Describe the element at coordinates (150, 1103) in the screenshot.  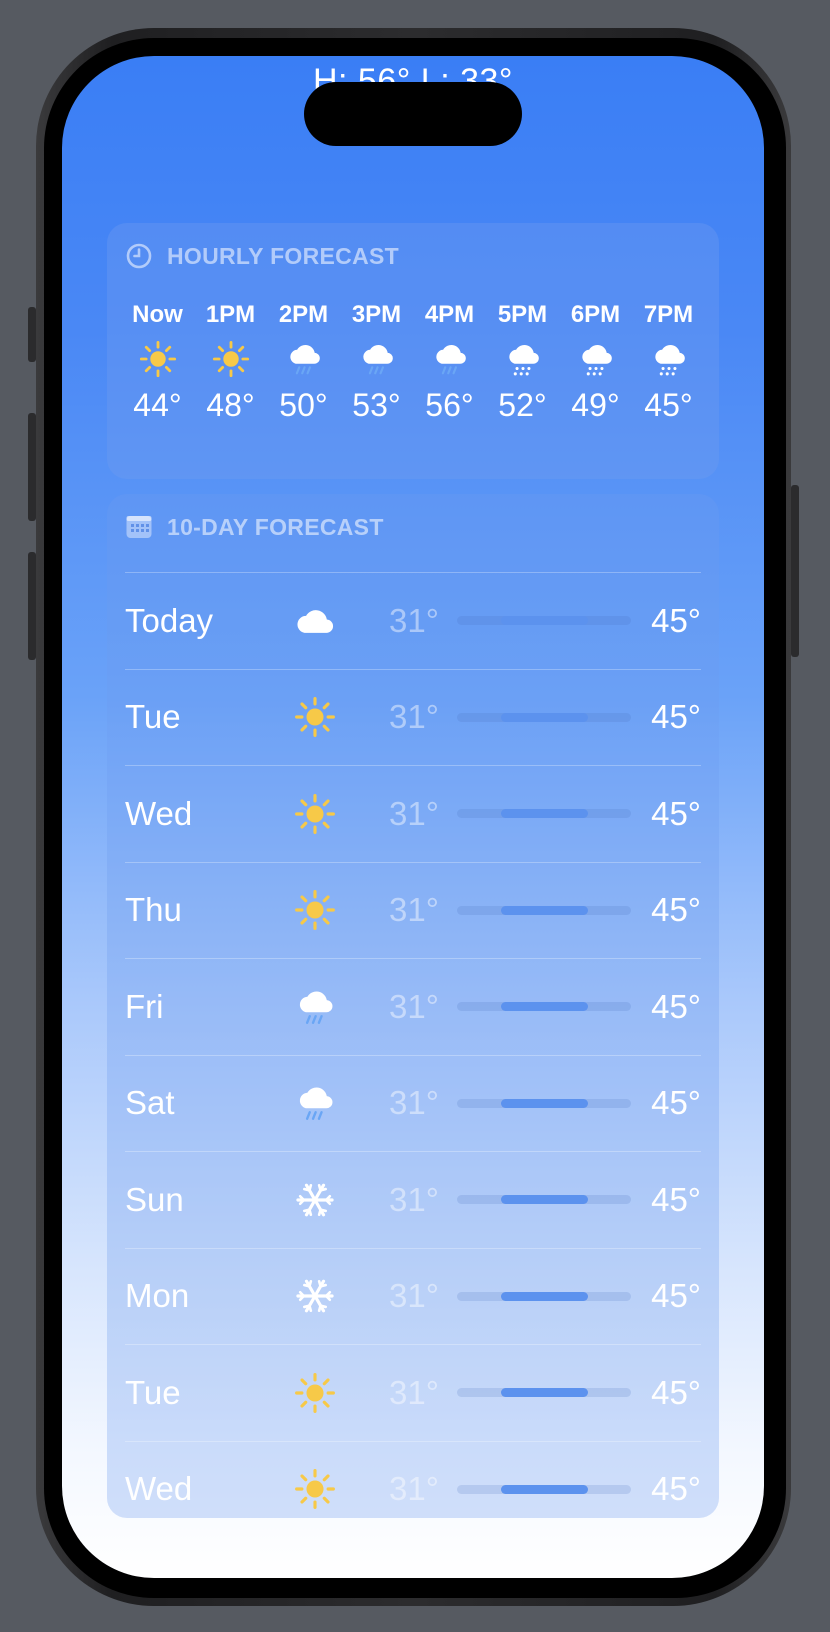
I see `forecast-day-label: Sat` at that location.